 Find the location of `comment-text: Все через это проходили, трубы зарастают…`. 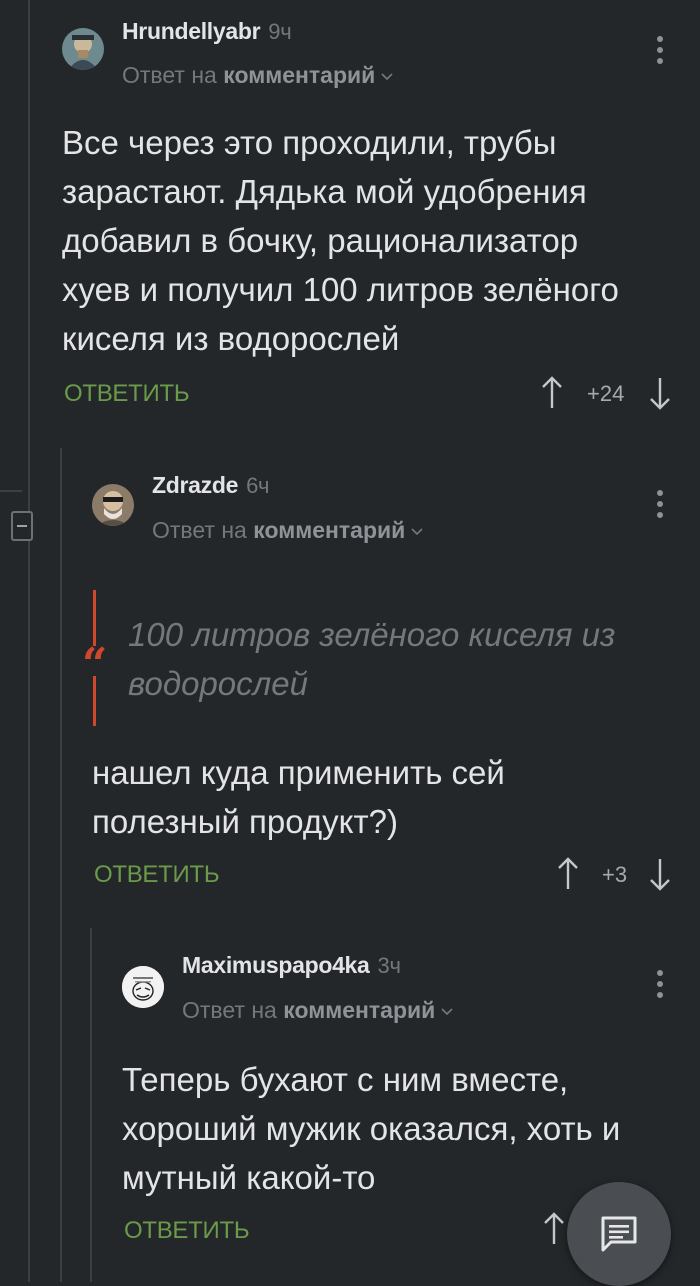

comment-text: Все через это проходили, трубы зарастают… is located at coordinates (340, 240).